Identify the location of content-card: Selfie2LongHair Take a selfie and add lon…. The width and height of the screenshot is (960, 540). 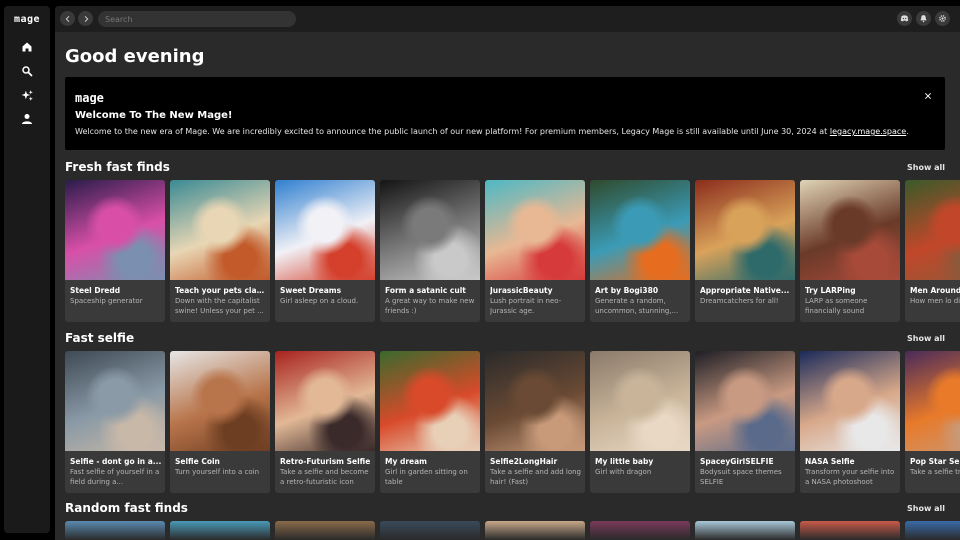
(535, 422).